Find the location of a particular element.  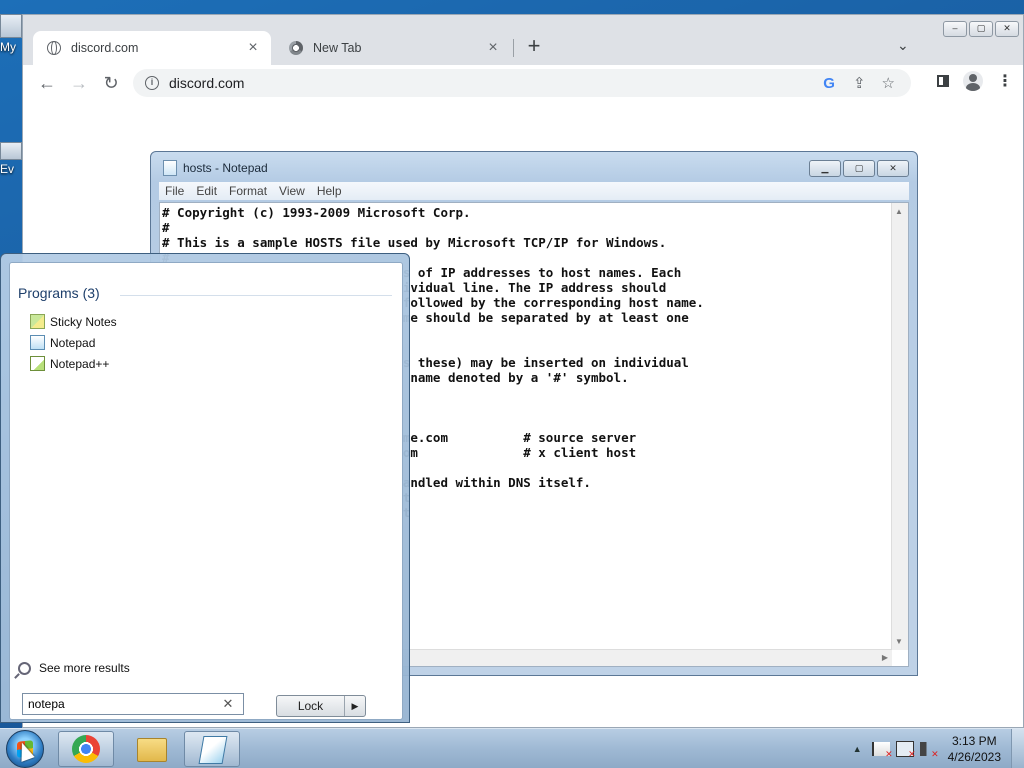

notepad-plus-plus-icon is located at coordinates (37, 363).